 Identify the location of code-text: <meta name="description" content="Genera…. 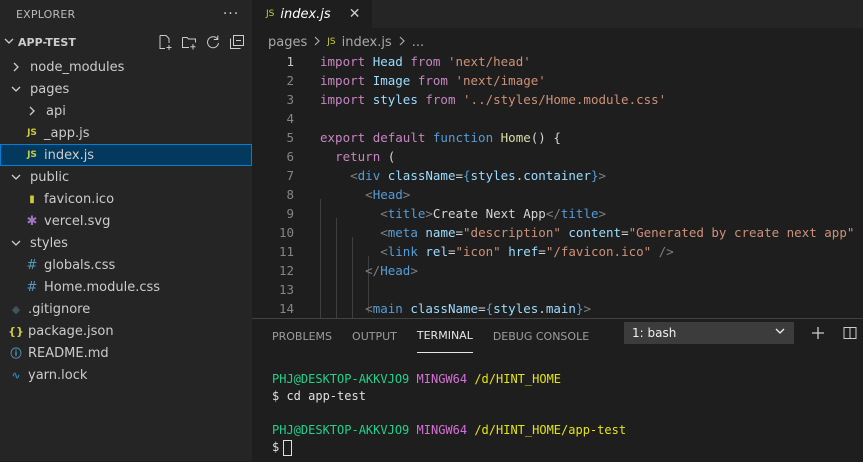
(587, 232).